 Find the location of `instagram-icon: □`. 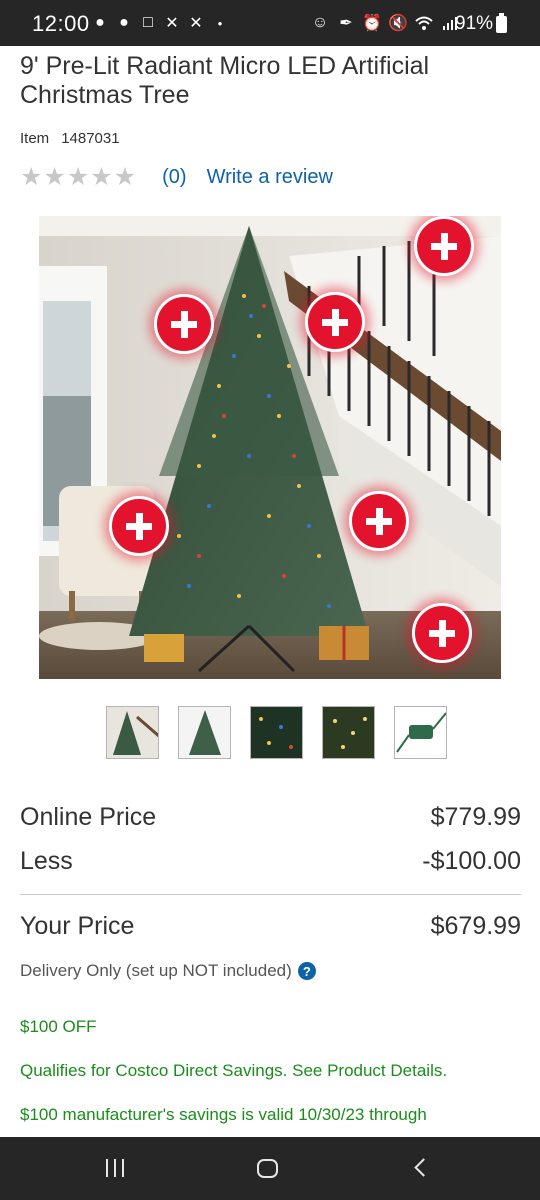

instagram-icon: □ is located at coordinates (148, 22).